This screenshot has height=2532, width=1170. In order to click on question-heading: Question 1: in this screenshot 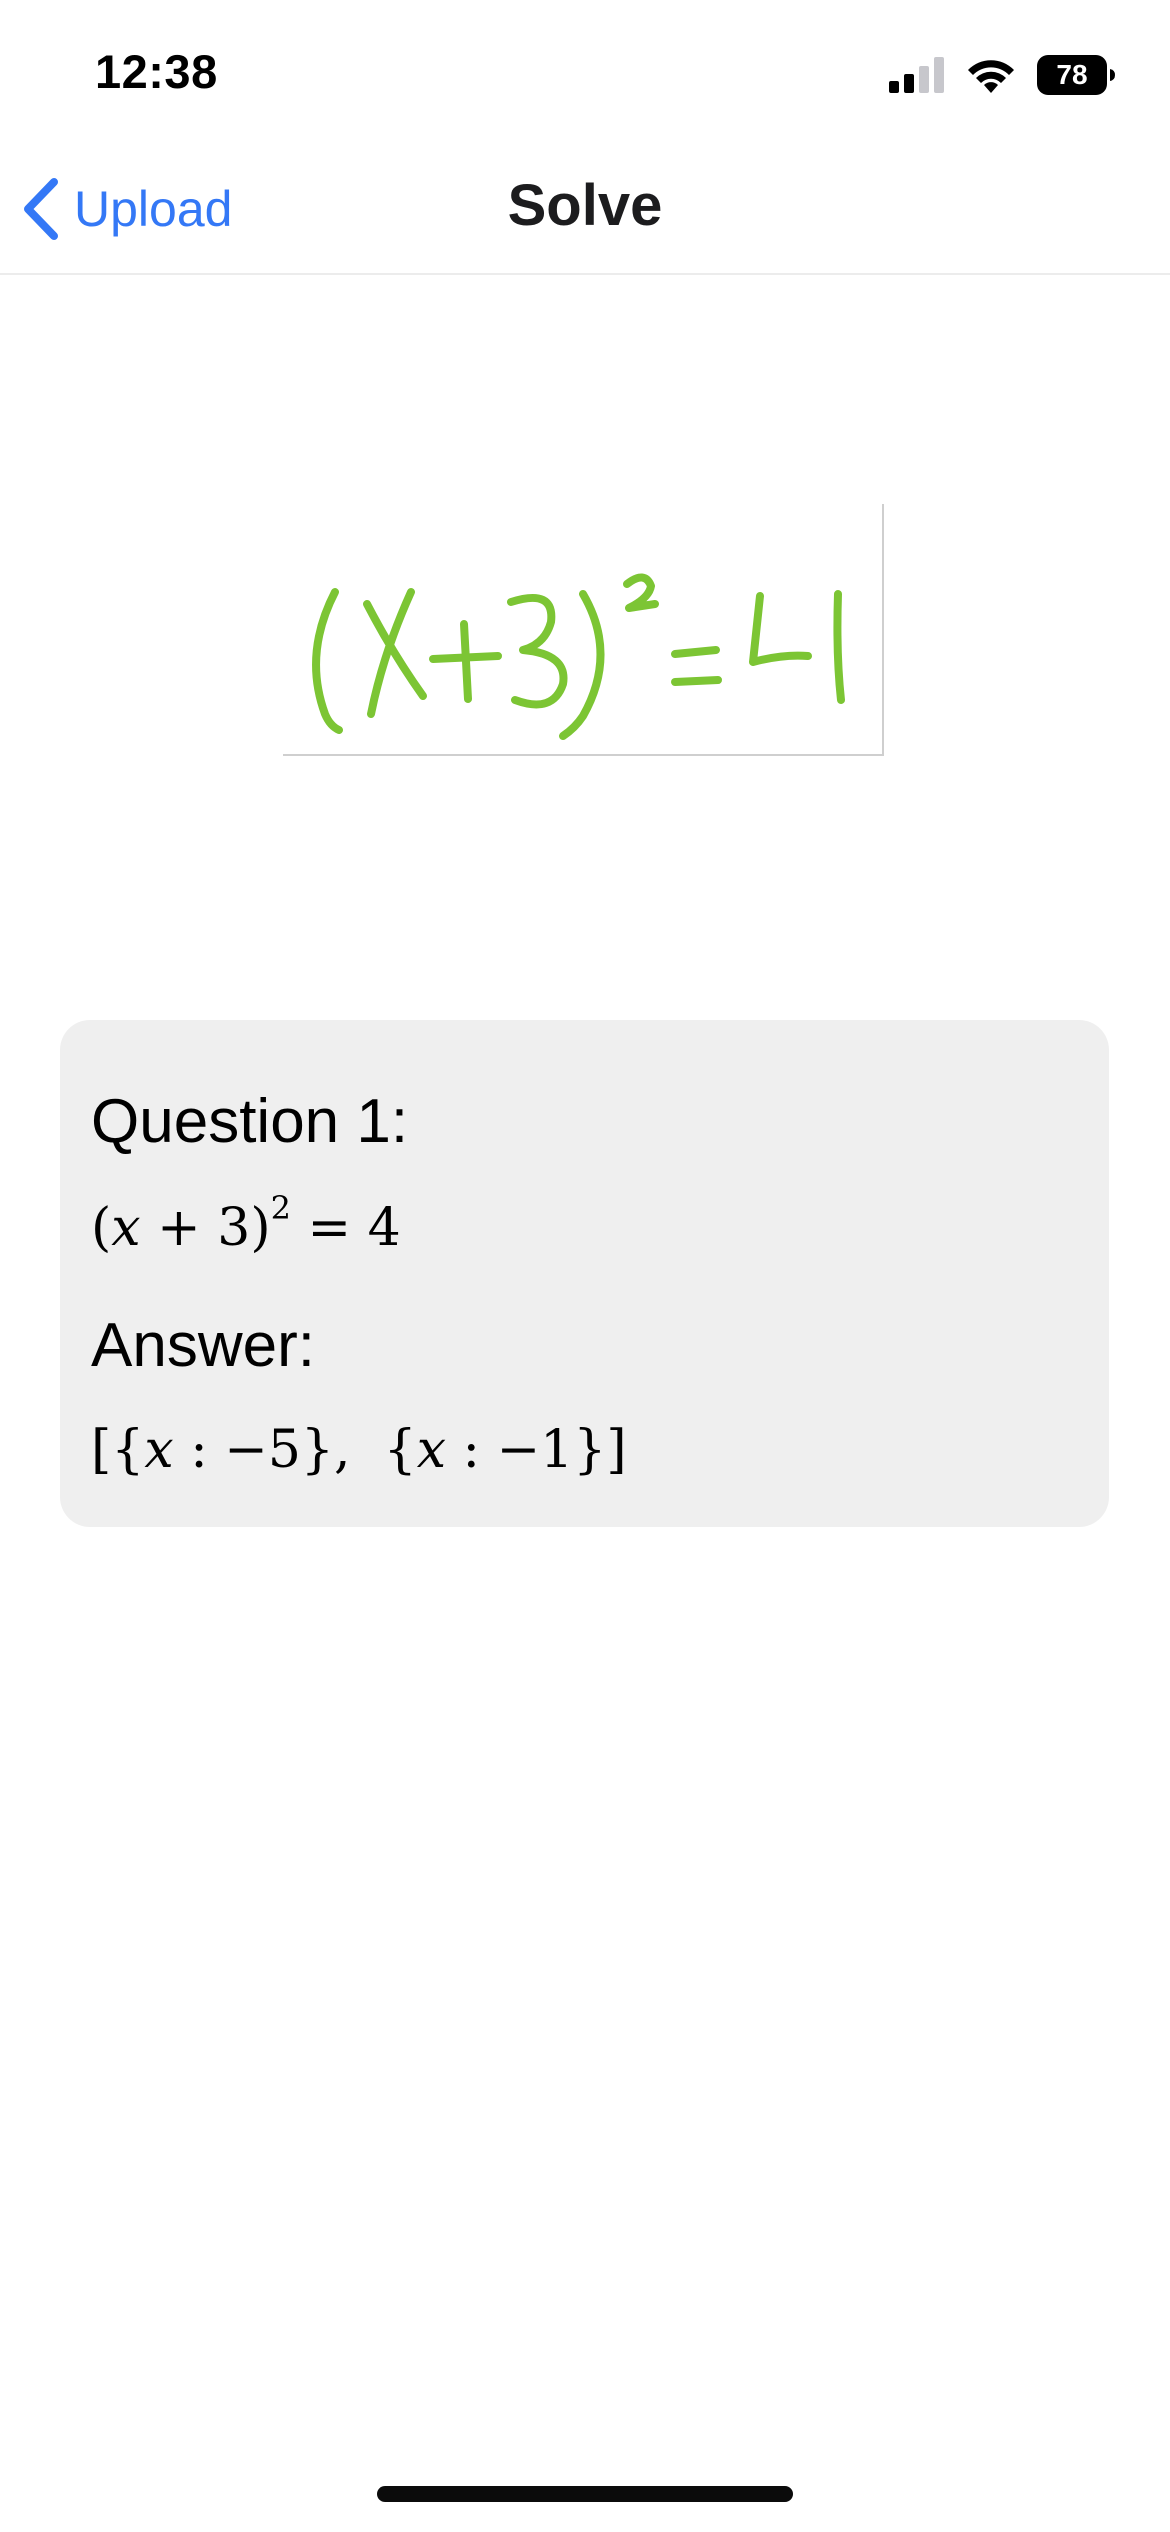, I will do `click(250, 1121)`.